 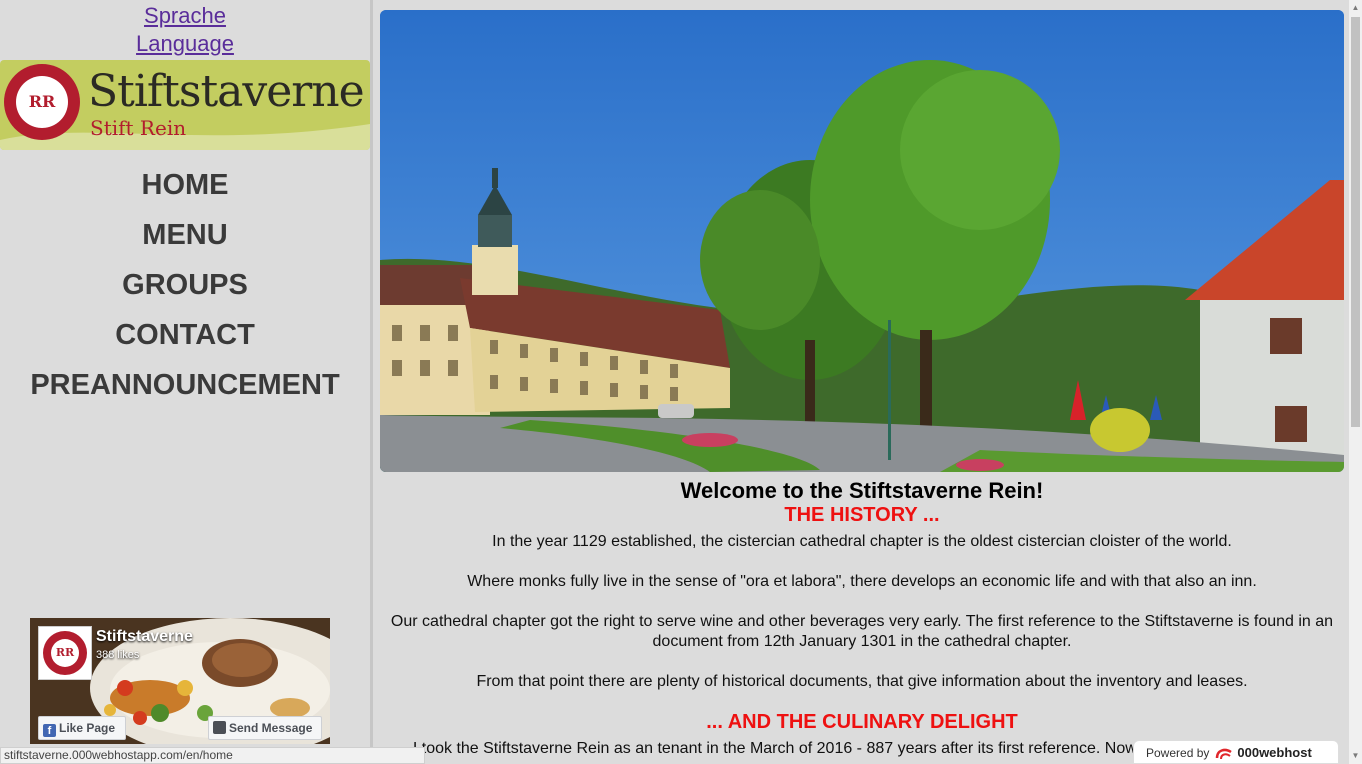 I want to click on nav-item-home: HOME, so click(x=185, y=185).